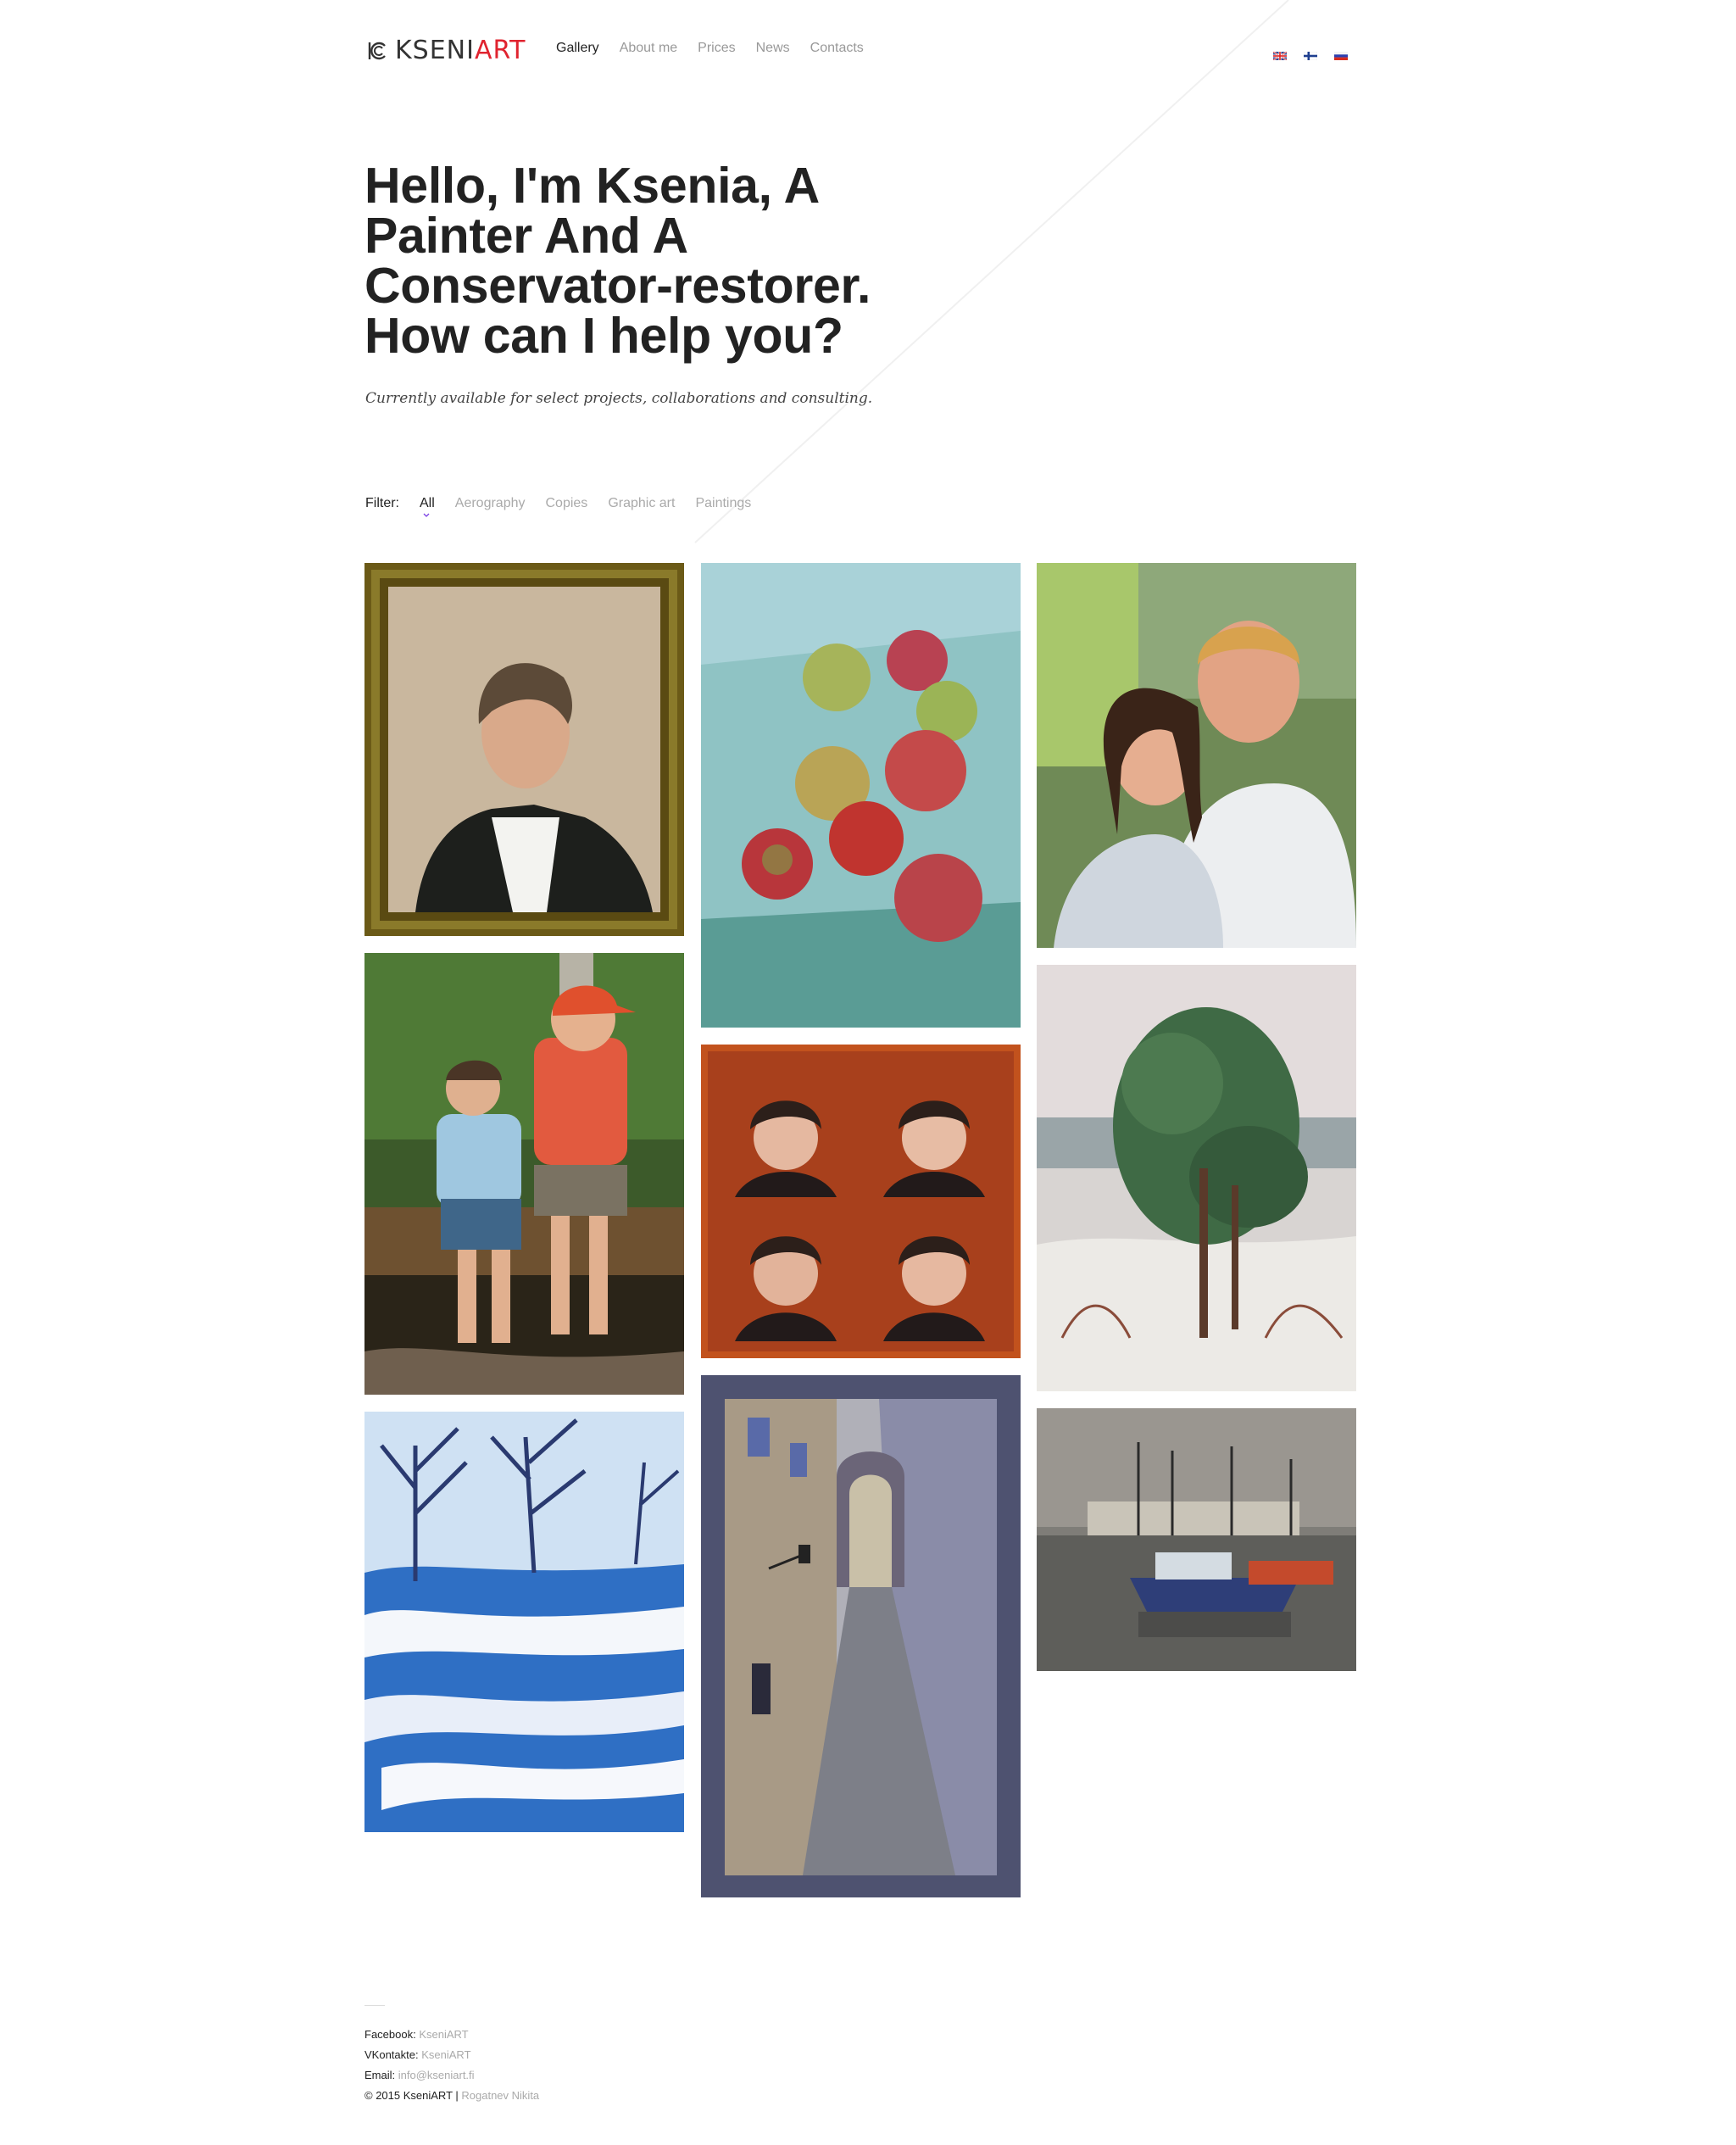  I want to click on gallery-item-couple-portrait, so click(1196, 755).